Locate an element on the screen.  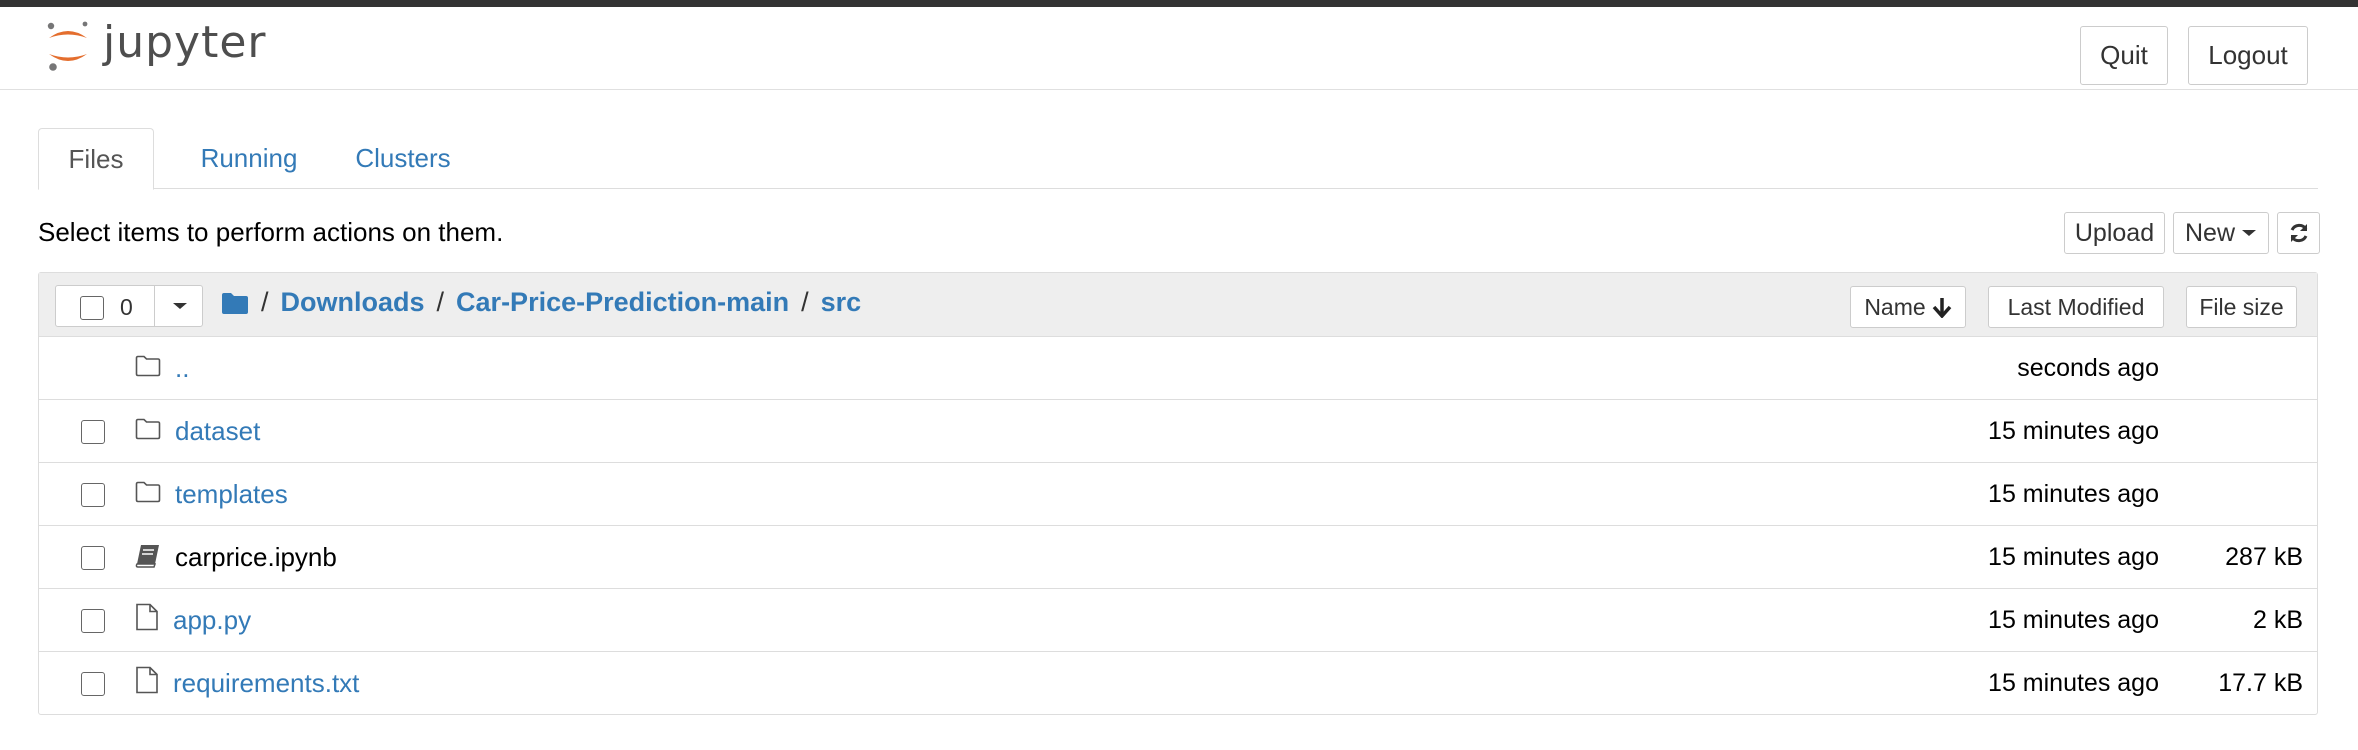
file-name: requirements.txt is located at coordinates (266, 683).